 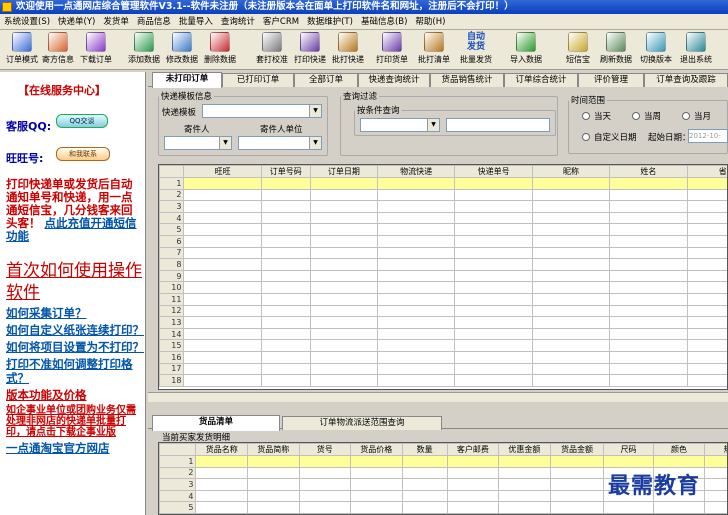 What do you see at coordinates (679, 449) in the screenshot?
I see `item-col-header: 颜色` at bounding box center [679, 449].